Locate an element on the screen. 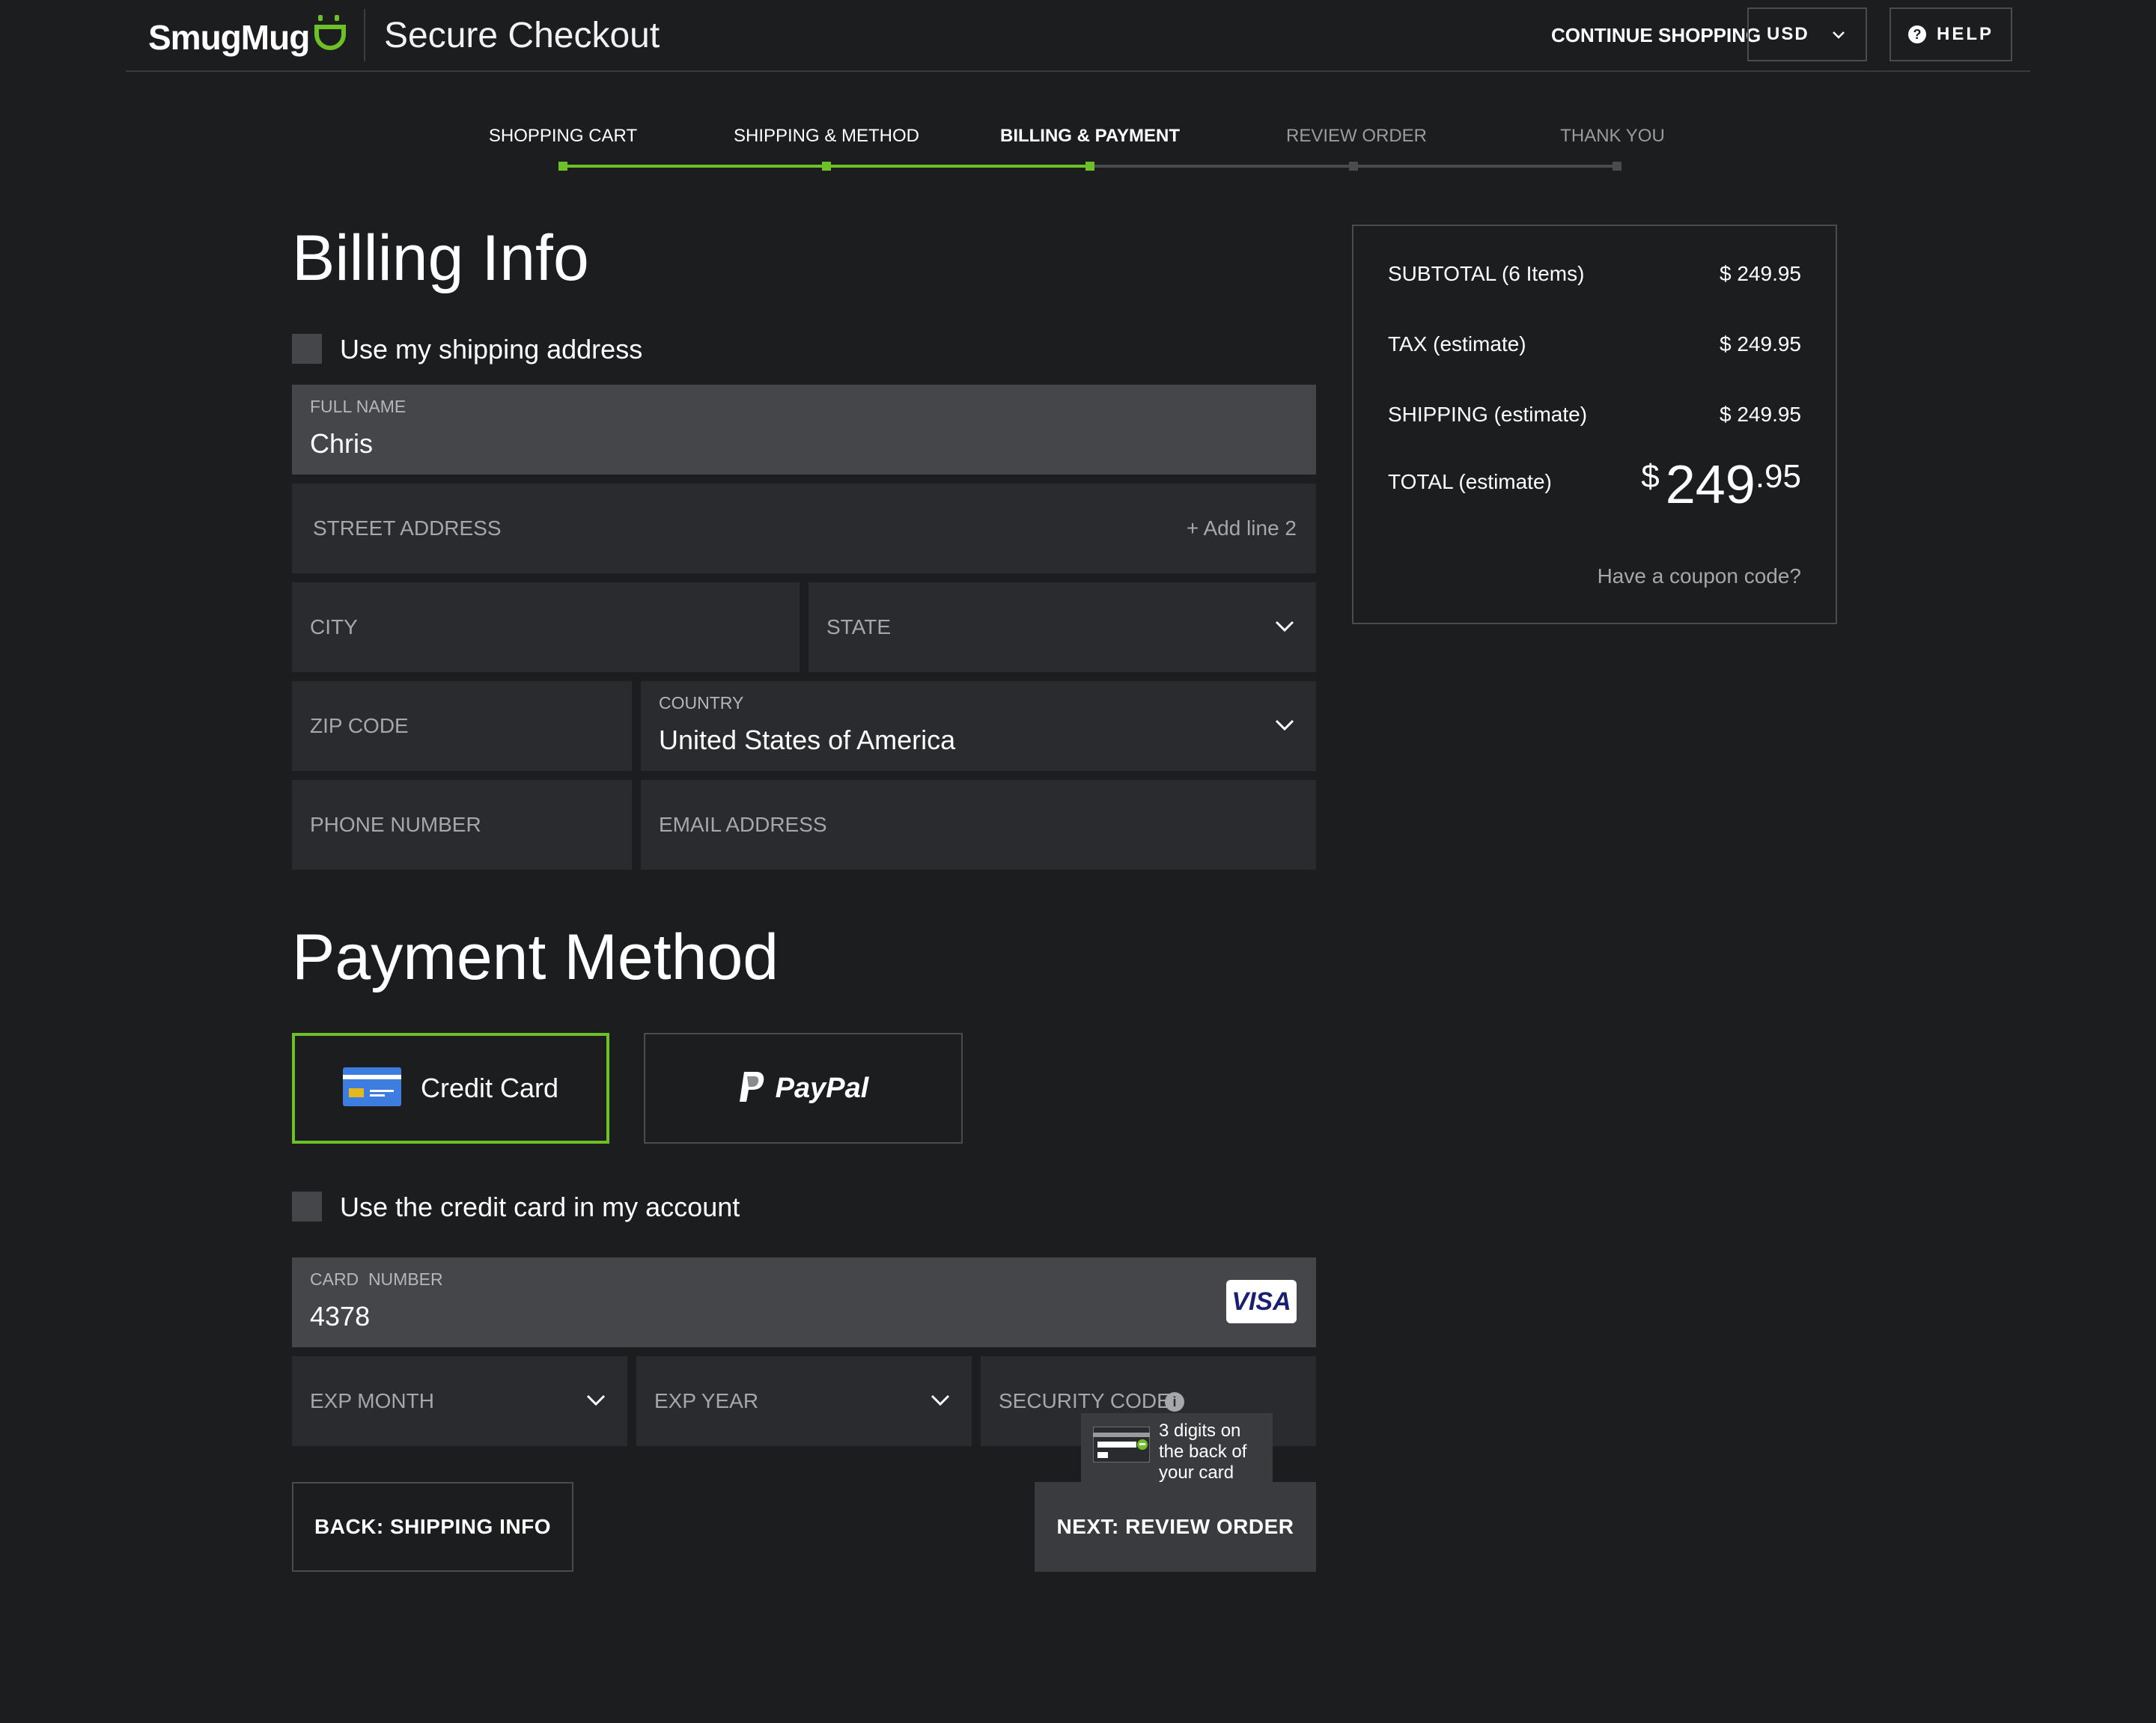 This screenshot has height=1723, width=2156. country-label: COUNTRY is located at coordinates (701, 703).